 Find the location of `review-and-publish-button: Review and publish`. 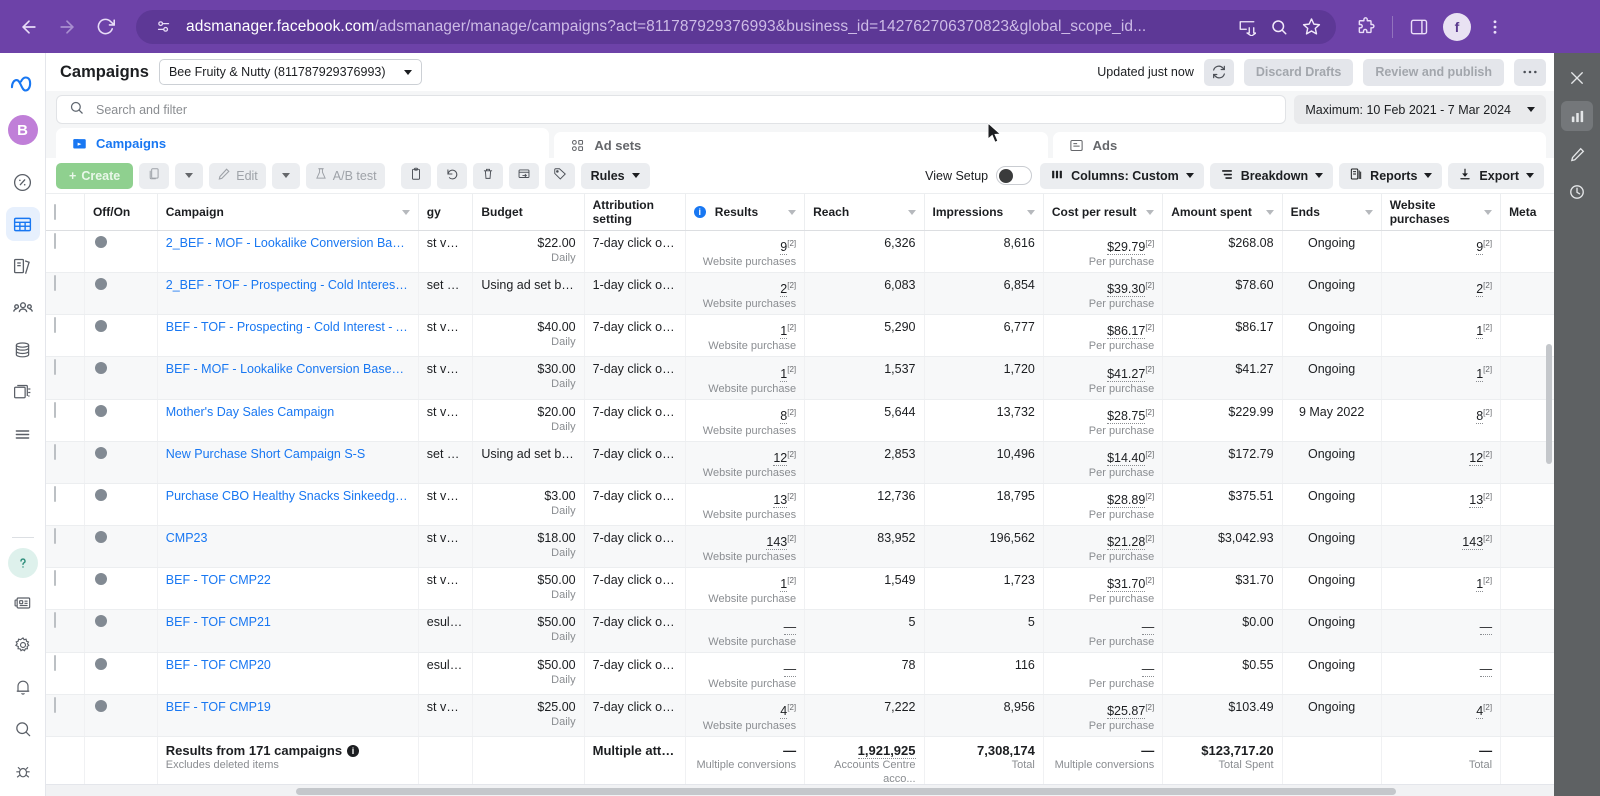

review-and-publish-button: Review and publish is located at coordinates (1433, 72).